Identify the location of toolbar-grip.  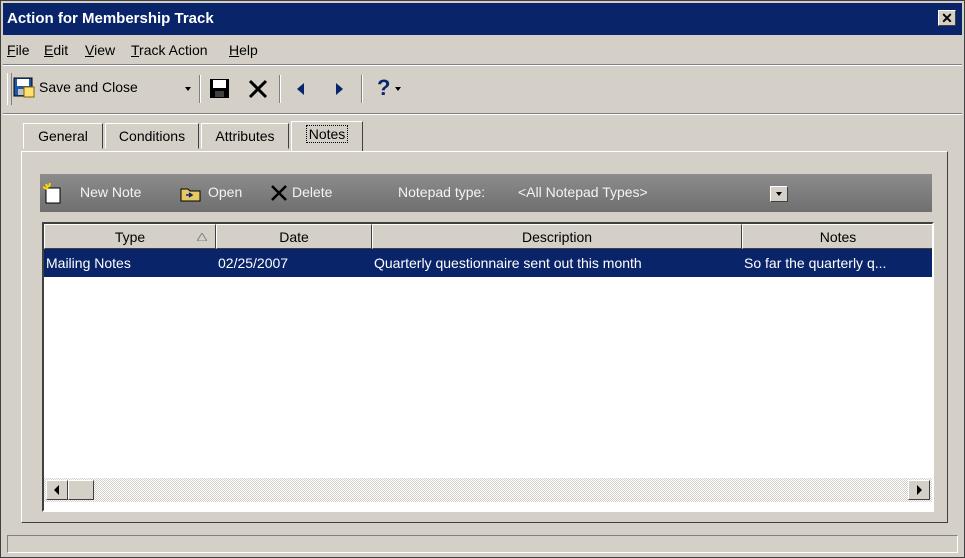
(9, 89).